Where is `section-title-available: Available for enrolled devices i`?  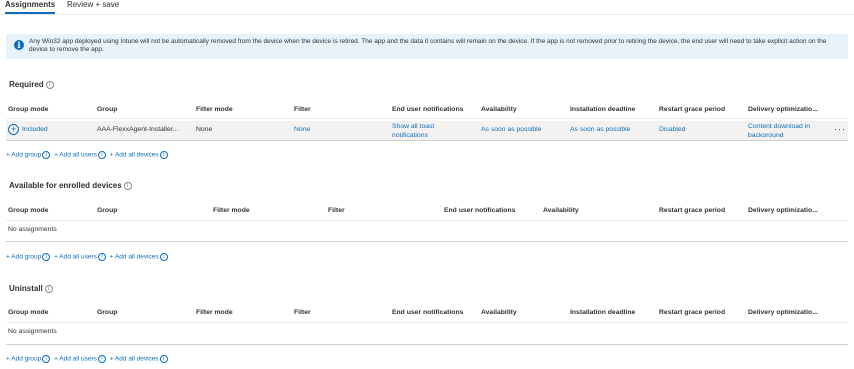 section-title-available: Available for enrolled devices i is located at coordinates (70, 185).